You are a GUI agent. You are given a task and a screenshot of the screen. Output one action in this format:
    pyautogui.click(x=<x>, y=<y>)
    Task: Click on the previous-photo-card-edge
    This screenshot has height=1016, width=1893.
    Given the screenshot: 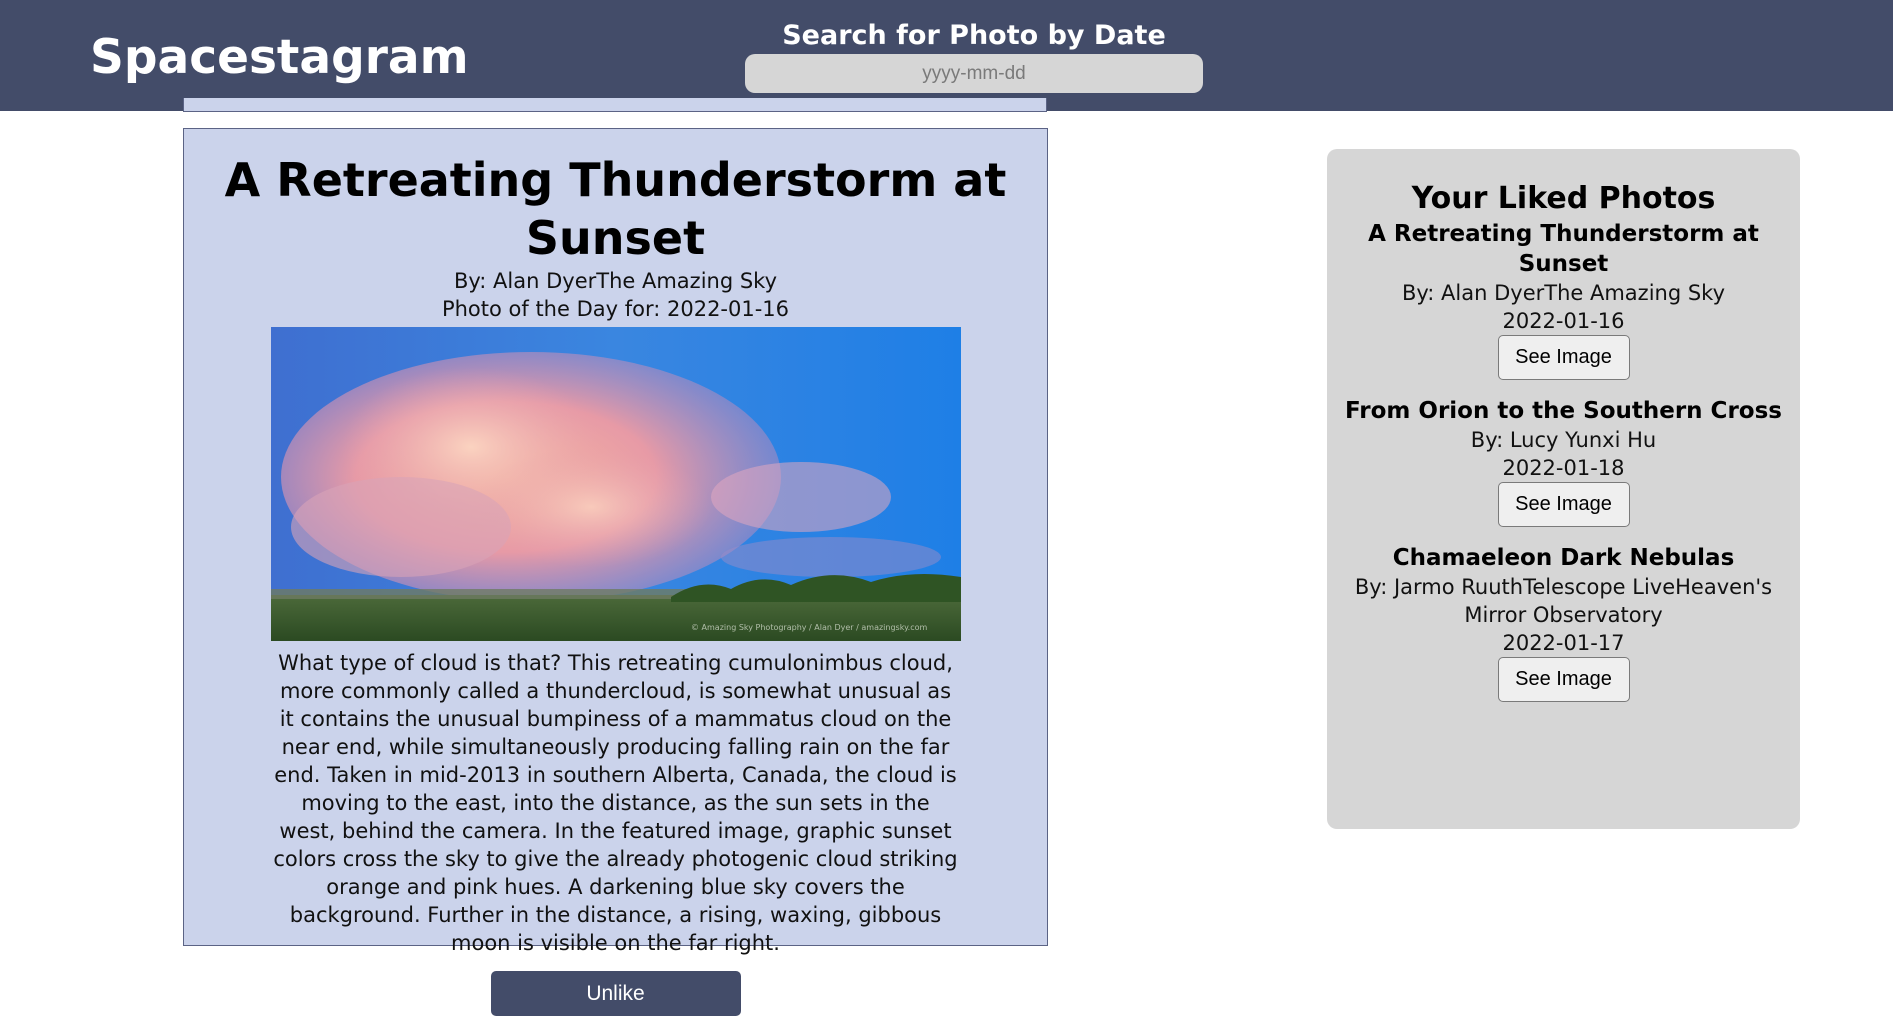 What is the action you would take?
    pyautogui.click(x=615, y=105)
    